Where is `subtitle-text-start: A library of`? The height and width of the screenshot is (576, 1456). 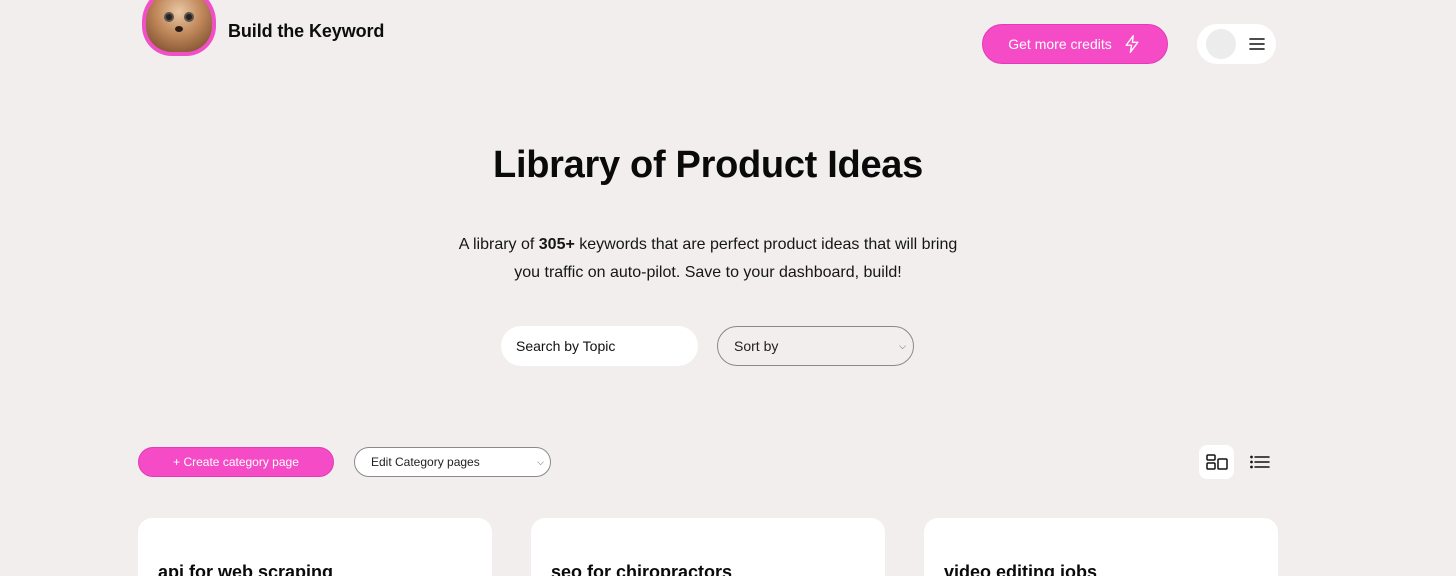 subtitle-text-start: A library of is located at coordinates (498, 244).